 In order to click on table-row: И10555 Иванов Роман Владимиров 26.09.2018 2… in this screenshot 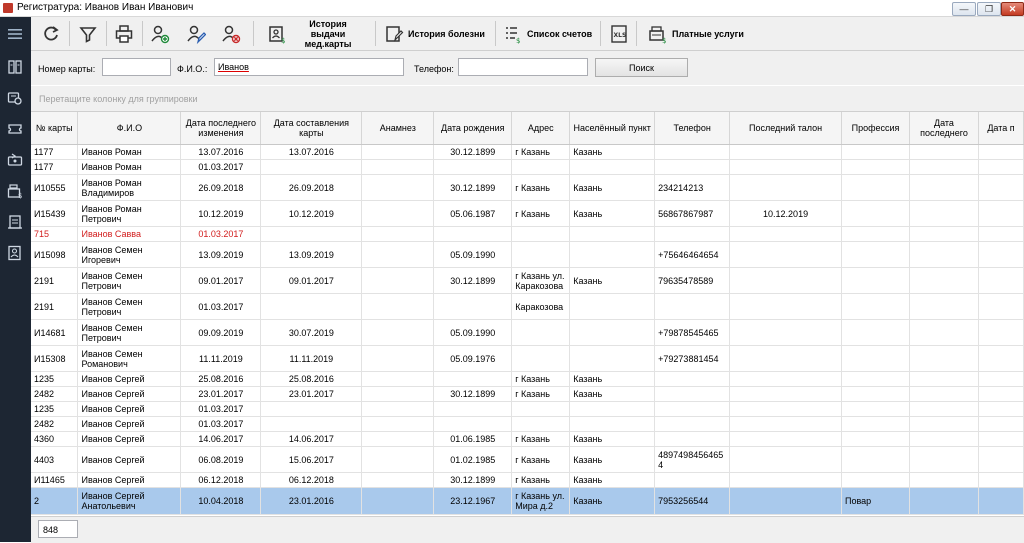, I will do `click(527, 187)`.